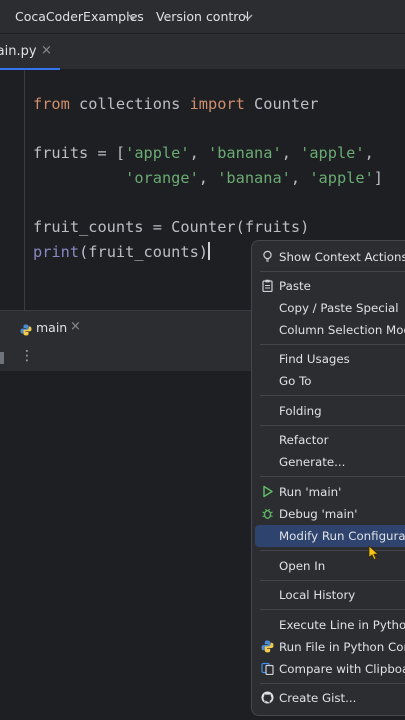 This screenshot has width=405, height=720. What do you see at coordinates (267, 697) in the screenshot?
I see `github-icon` at bounding box center [267, 697].